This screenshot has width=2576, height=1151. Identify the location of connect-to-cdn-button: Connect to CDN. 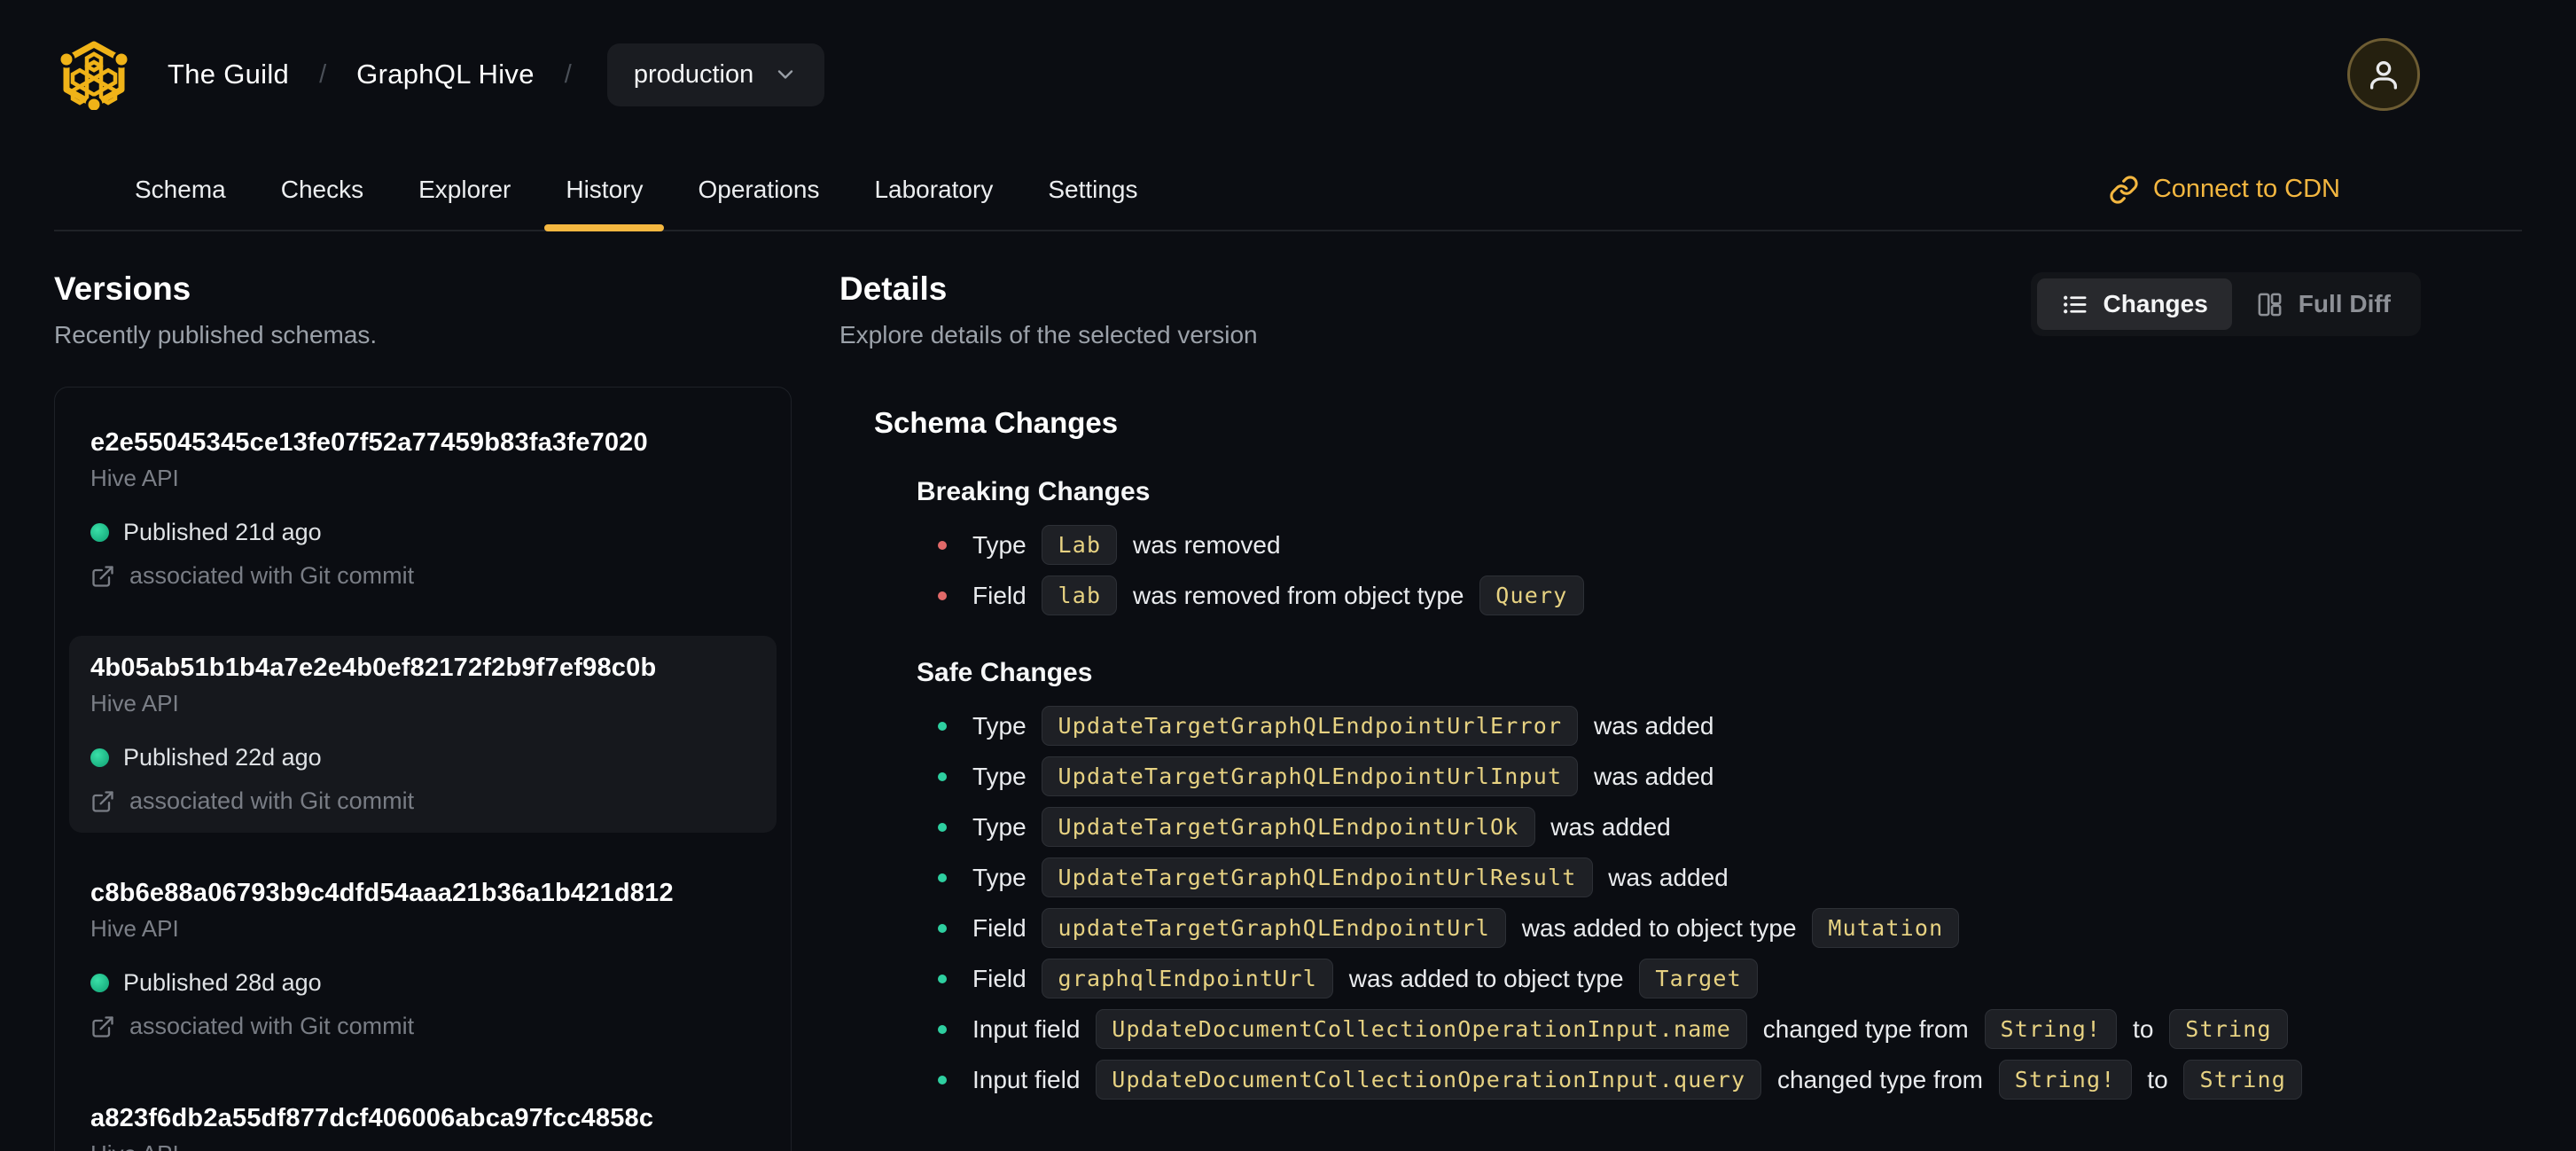
(2224, 189).